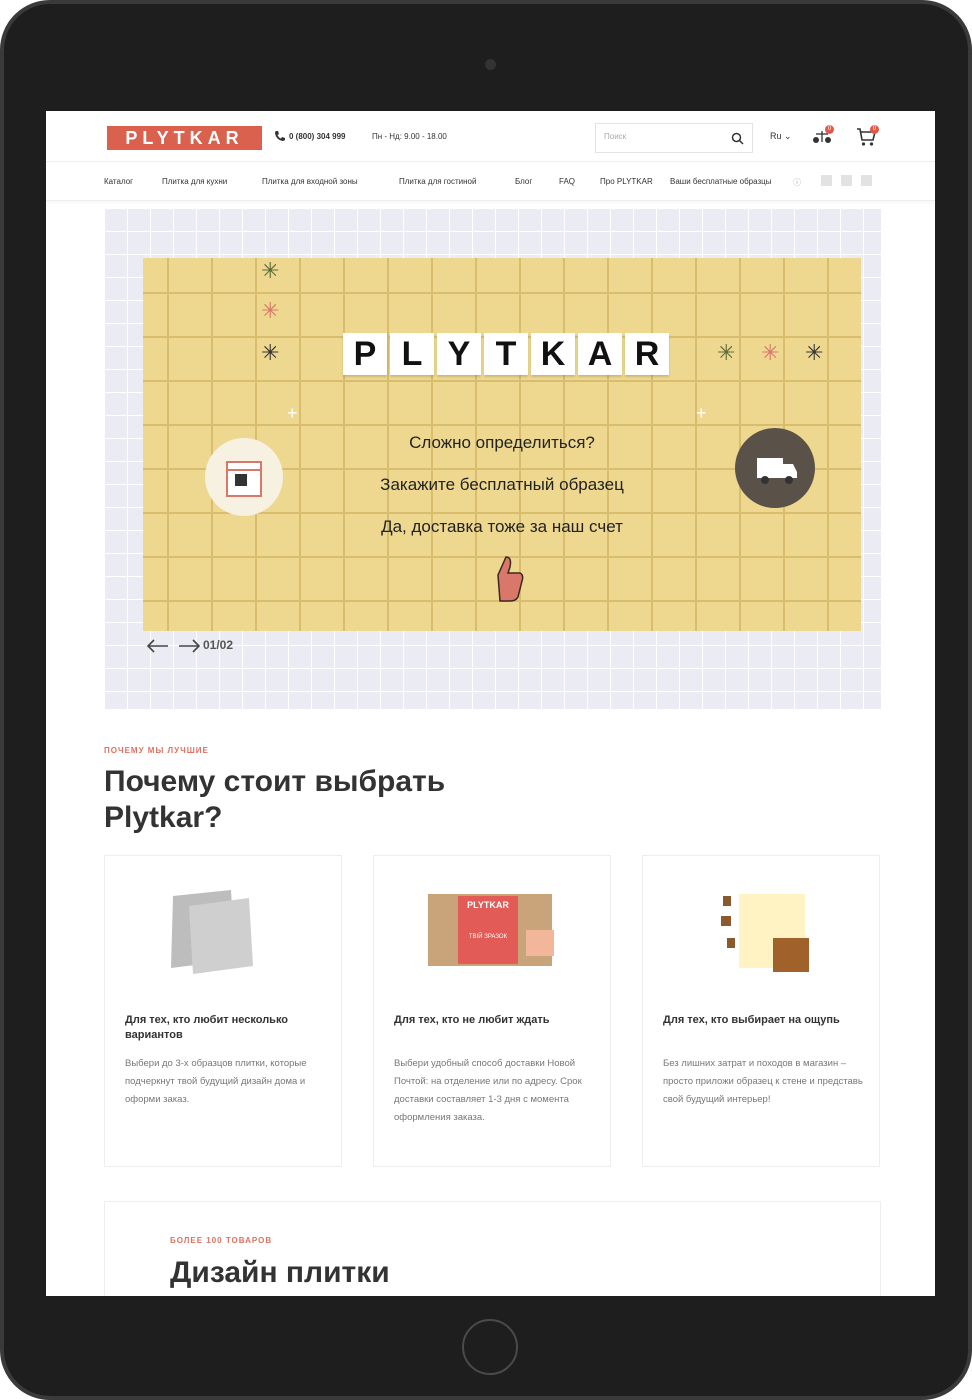 The height and width of the screenshot is (1400, 972). Describe the element at coordinates (280, 136) in the screenshot. I see `phone-icon` at that location.